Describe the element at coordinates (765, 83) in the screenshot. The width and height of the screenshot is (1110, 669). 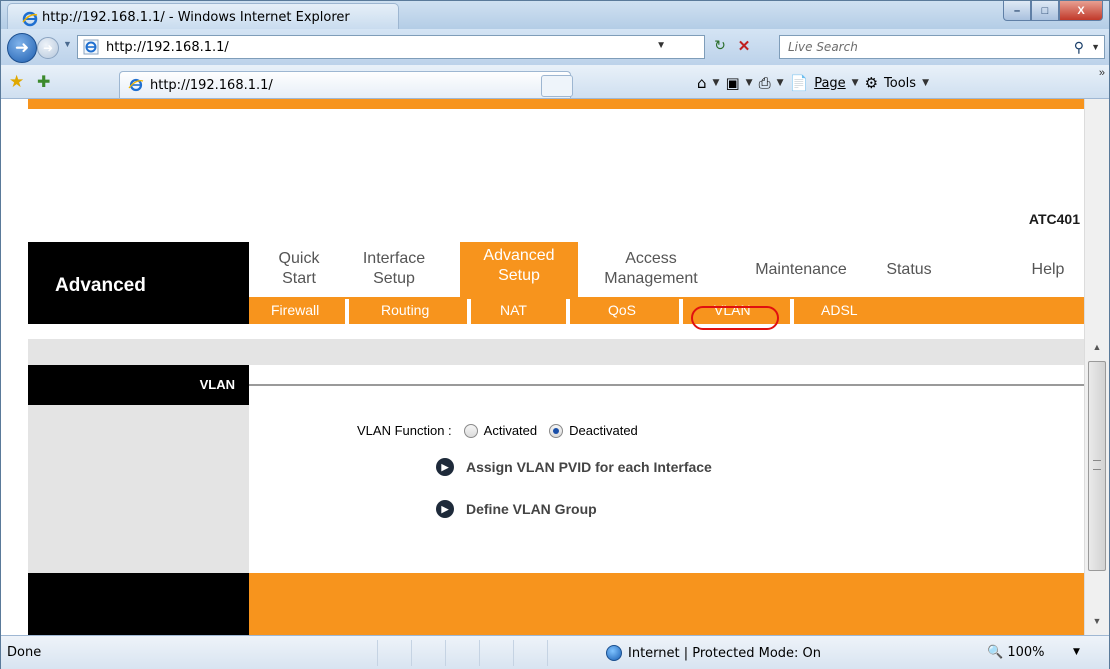
I see `print-icon: ⎙` at that location.